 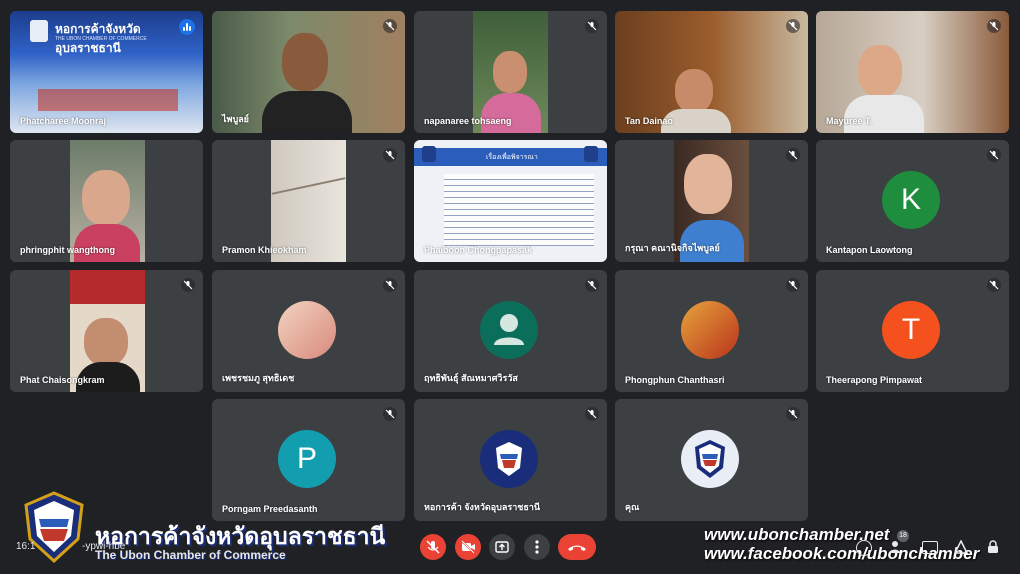 What do you see at coordinates (308, 186) in the screenshot?
I see `ceiling-line` at bounding box center [308, 186].